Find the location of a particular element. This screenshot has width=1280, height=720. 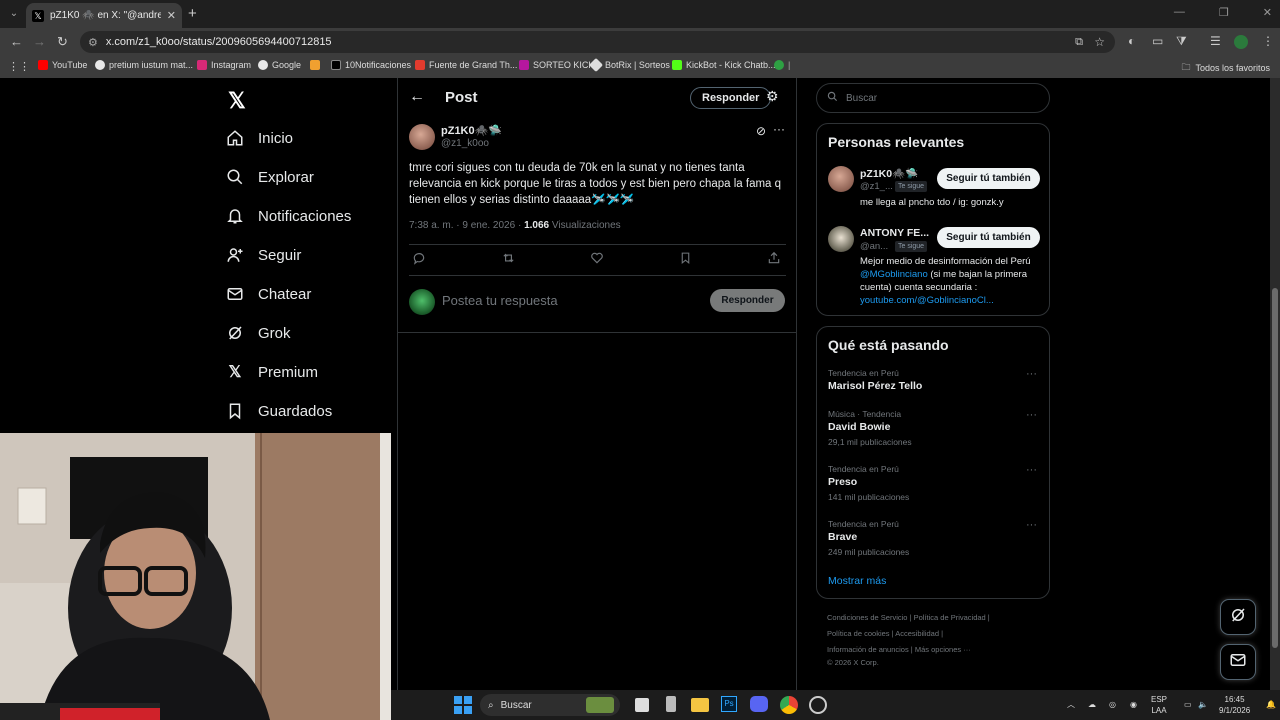

volume-icon: 🔈 is located at coordinates (1203, 704).